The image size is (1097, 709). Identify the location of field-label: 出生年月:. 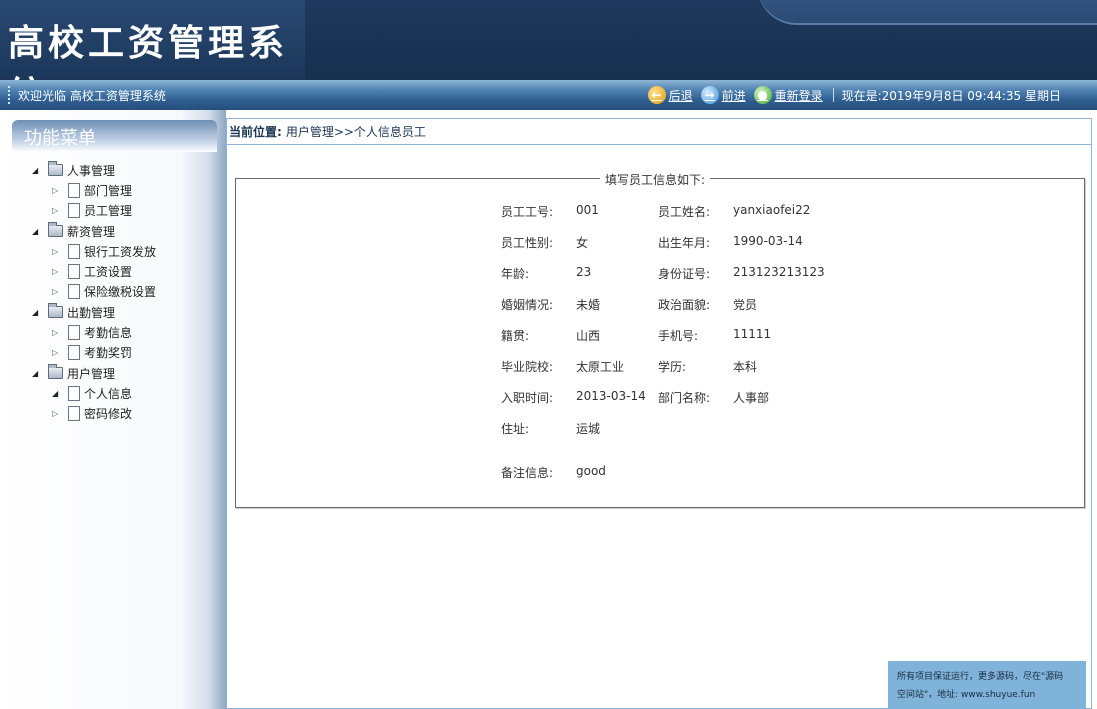
(684, 243).